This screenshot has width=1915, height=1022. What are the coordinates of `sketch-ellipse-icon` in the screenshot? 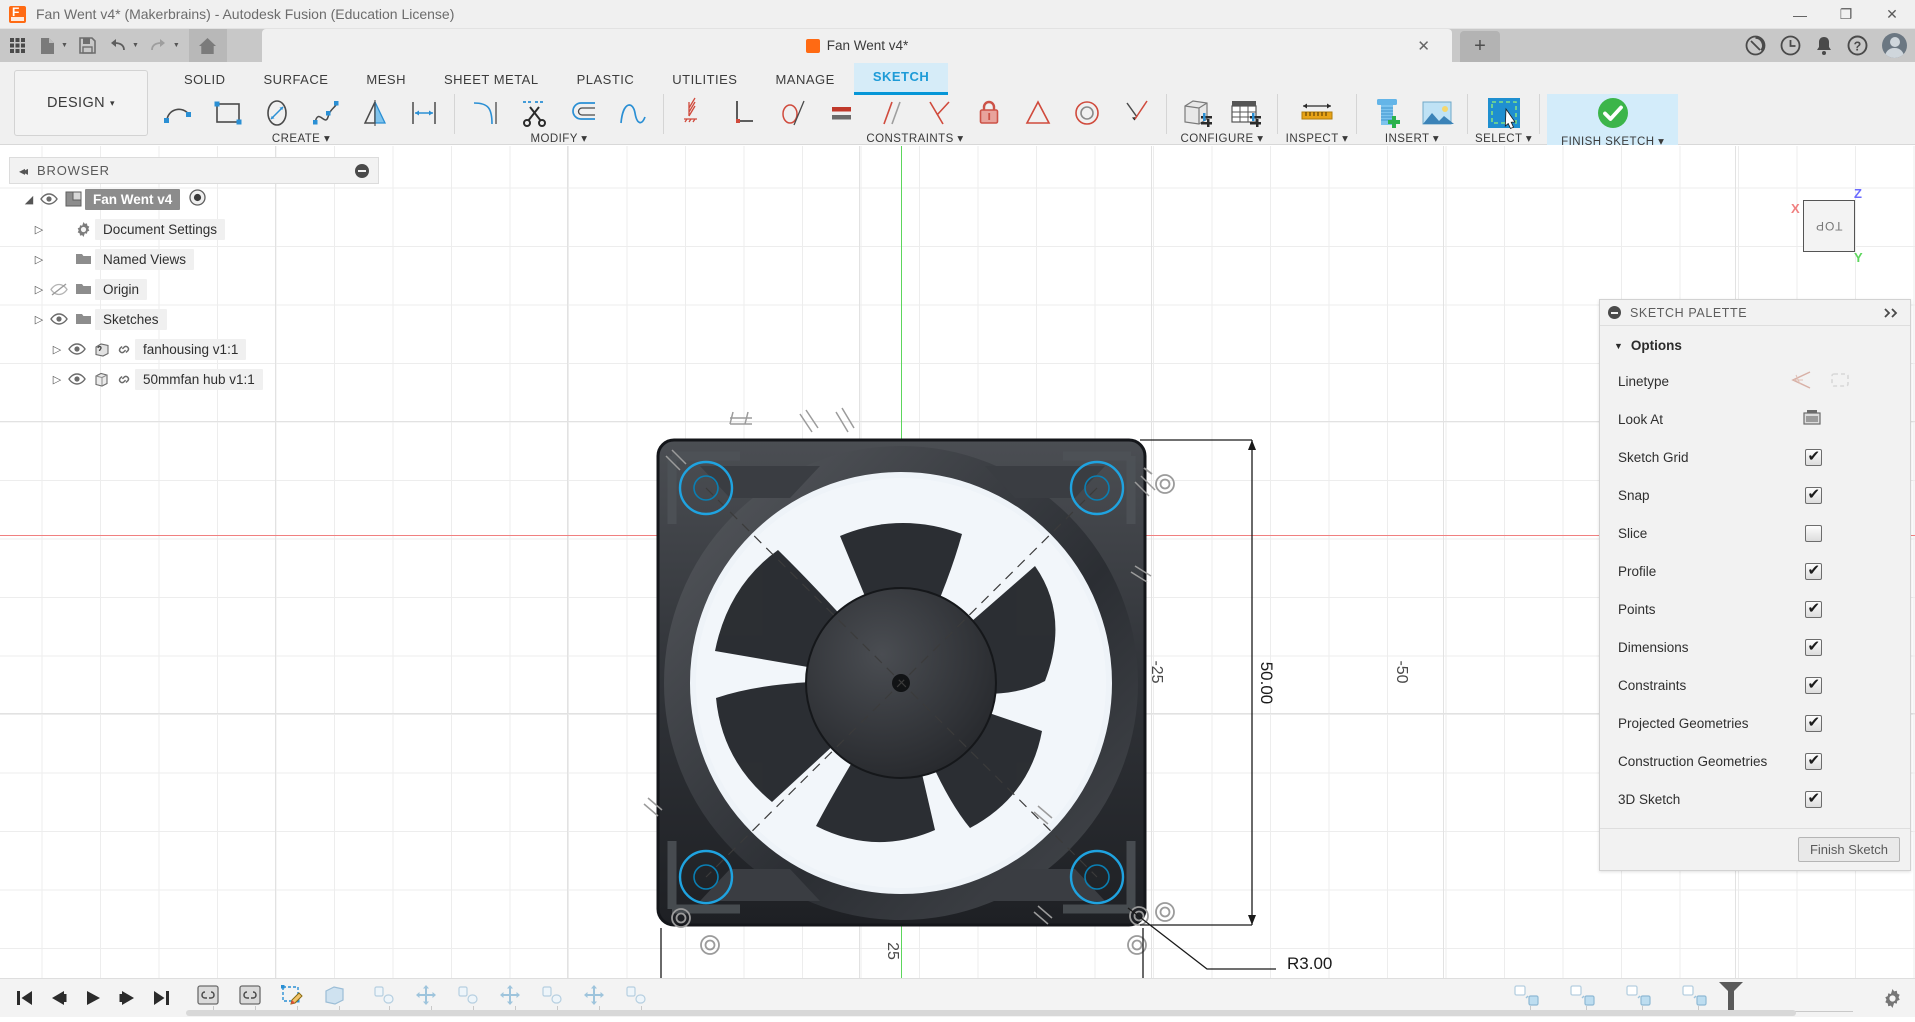 It's located at (276, 113).